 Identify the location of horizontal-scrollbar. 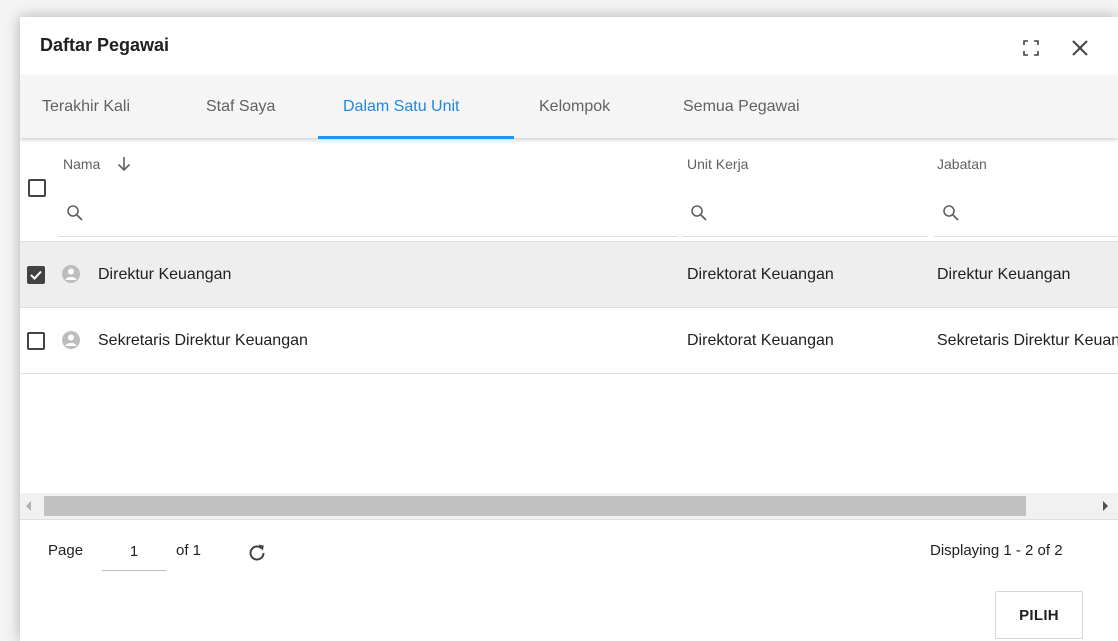
(569, 506).